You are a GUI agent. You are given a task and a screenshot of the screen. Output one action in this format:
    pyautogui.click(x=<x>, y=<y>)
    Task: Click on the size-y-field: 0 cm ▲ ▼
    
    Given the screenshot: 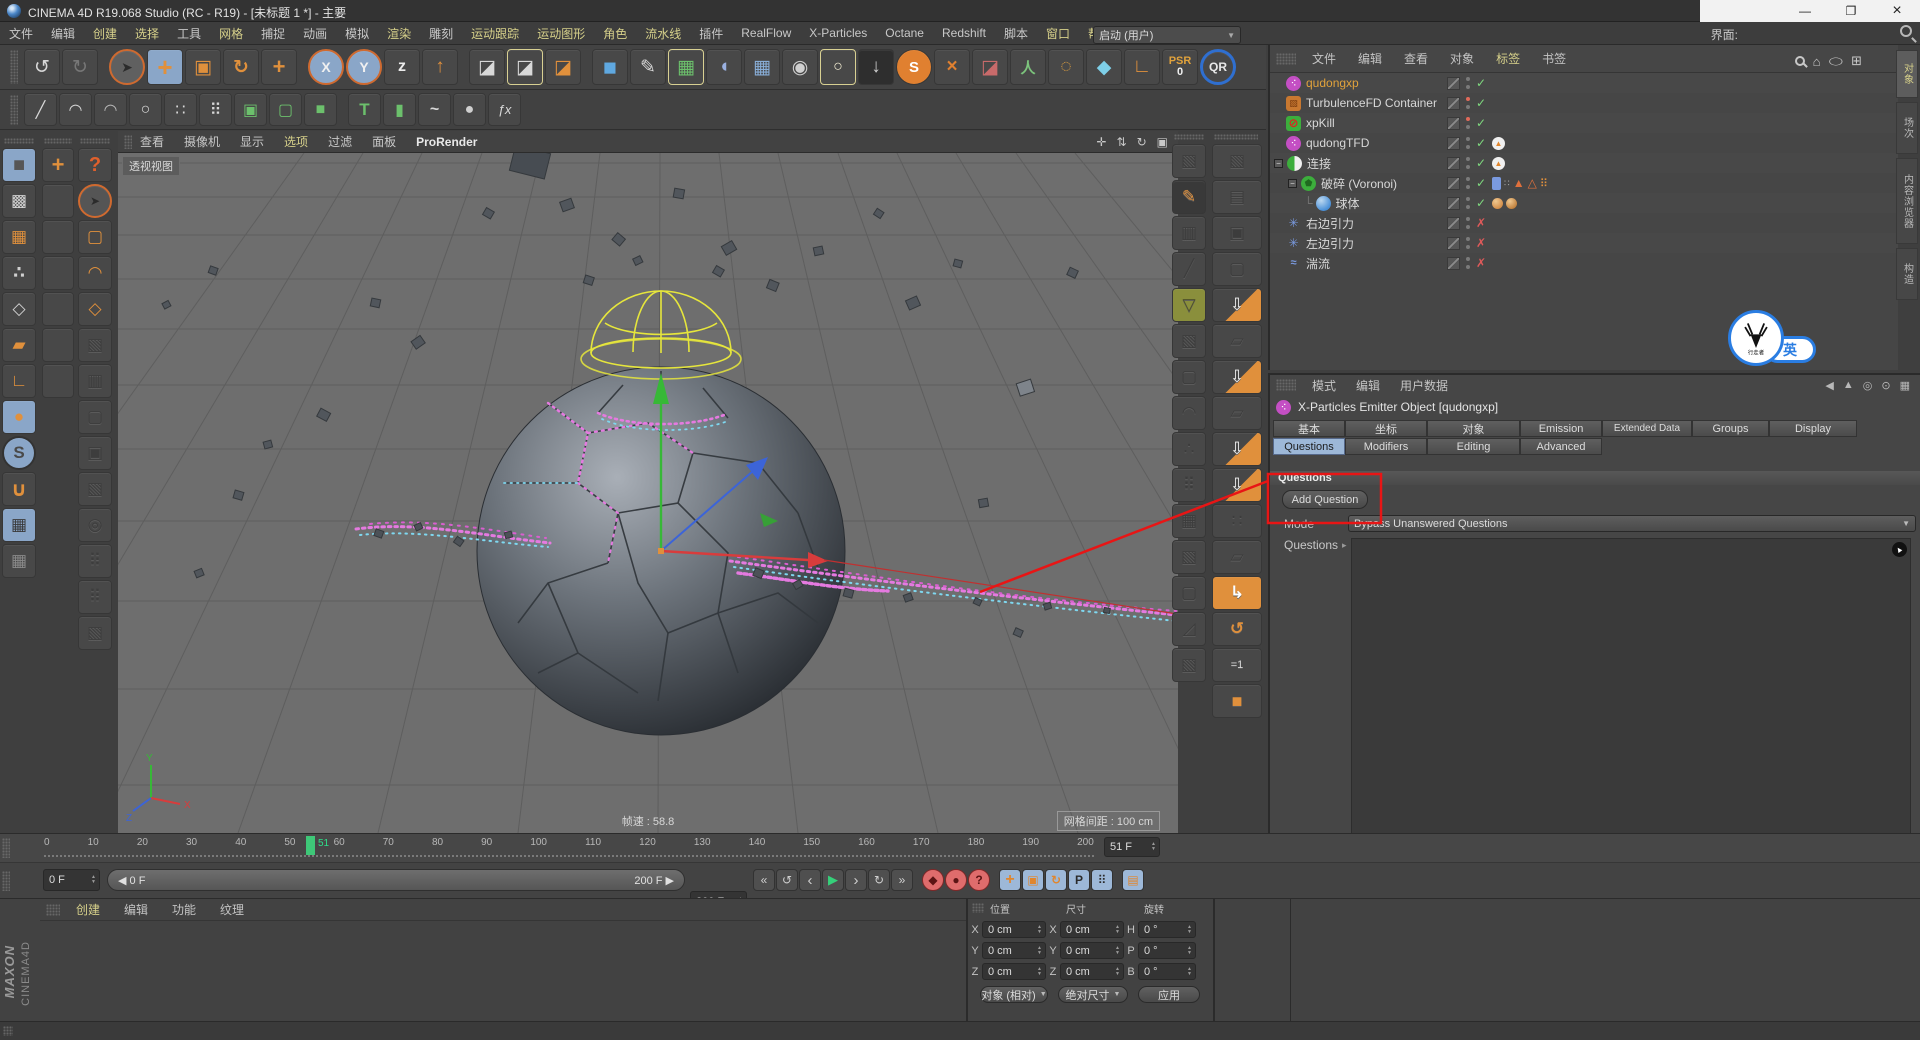 What is the action you would take?
    pyautogui.click(x=1092, y=950)
    